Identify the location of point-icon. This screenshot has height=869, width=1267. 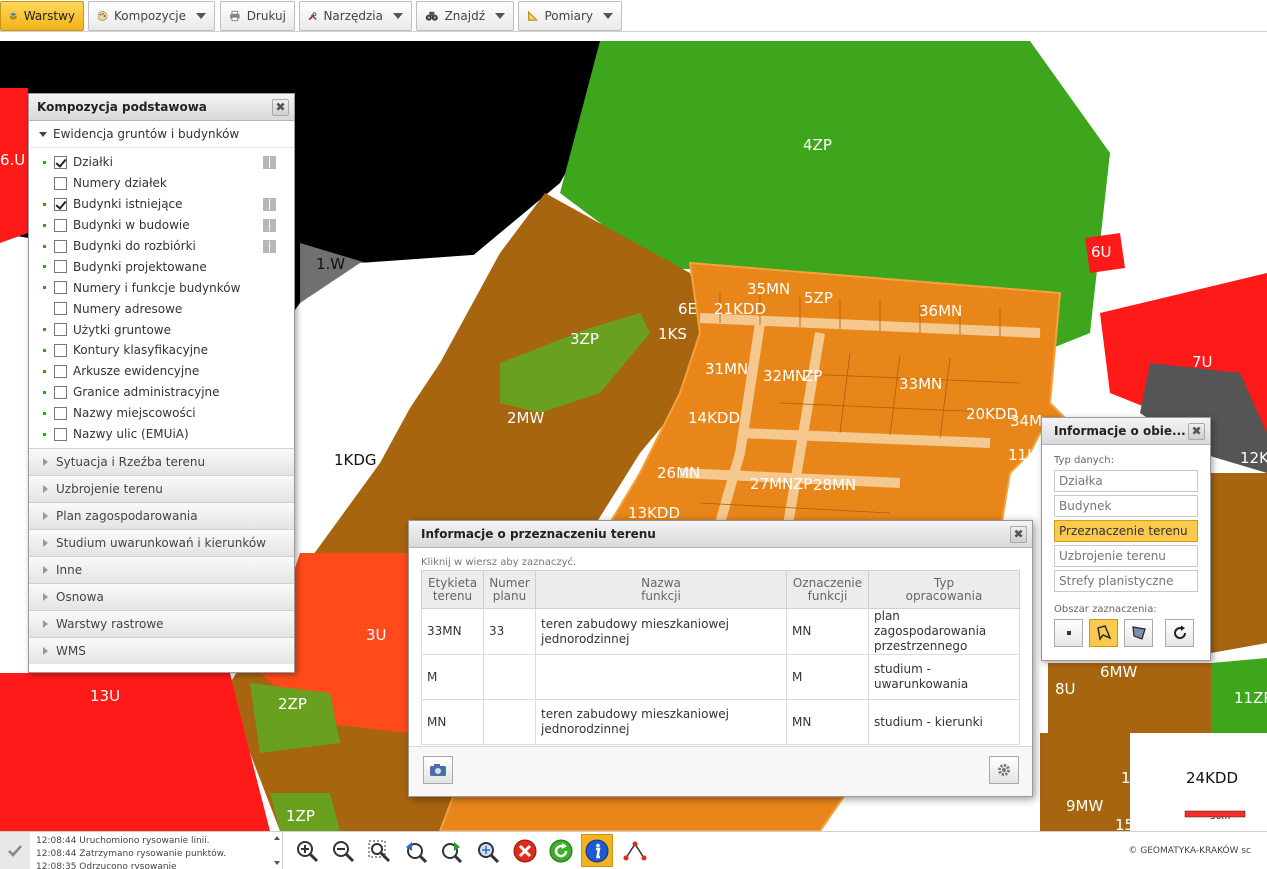
(1068, 633).